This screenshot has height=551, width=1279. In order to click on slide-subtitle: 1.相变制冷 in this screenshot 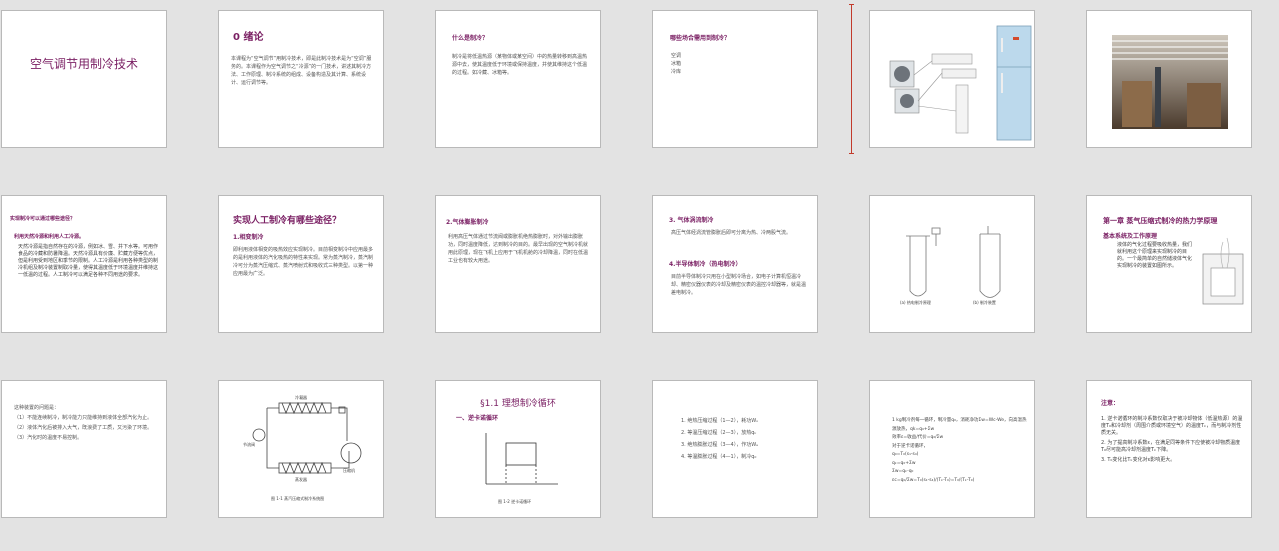, I will do `click(248, 237)`.